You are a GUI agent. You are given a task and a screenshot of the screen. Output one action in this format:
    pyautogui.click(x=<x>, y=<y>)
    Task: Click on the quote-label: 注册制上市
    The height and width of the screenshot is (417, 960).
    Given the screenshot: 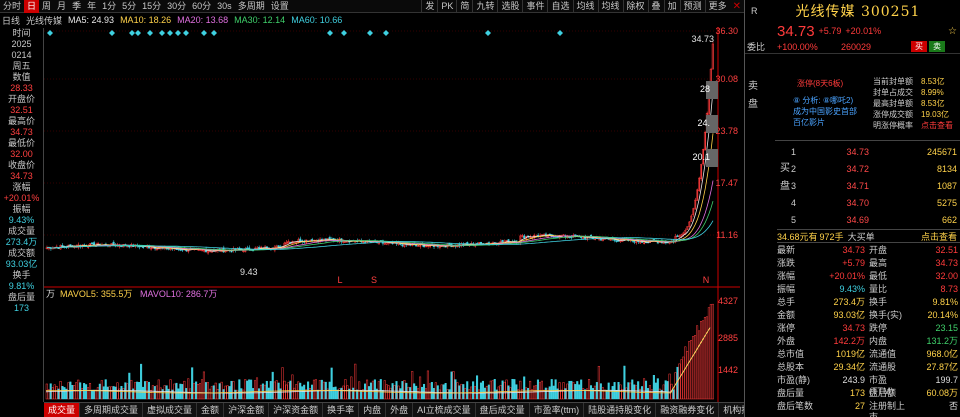 What is the action you would take?
    pyautogui.click(x=887, y=409)
    